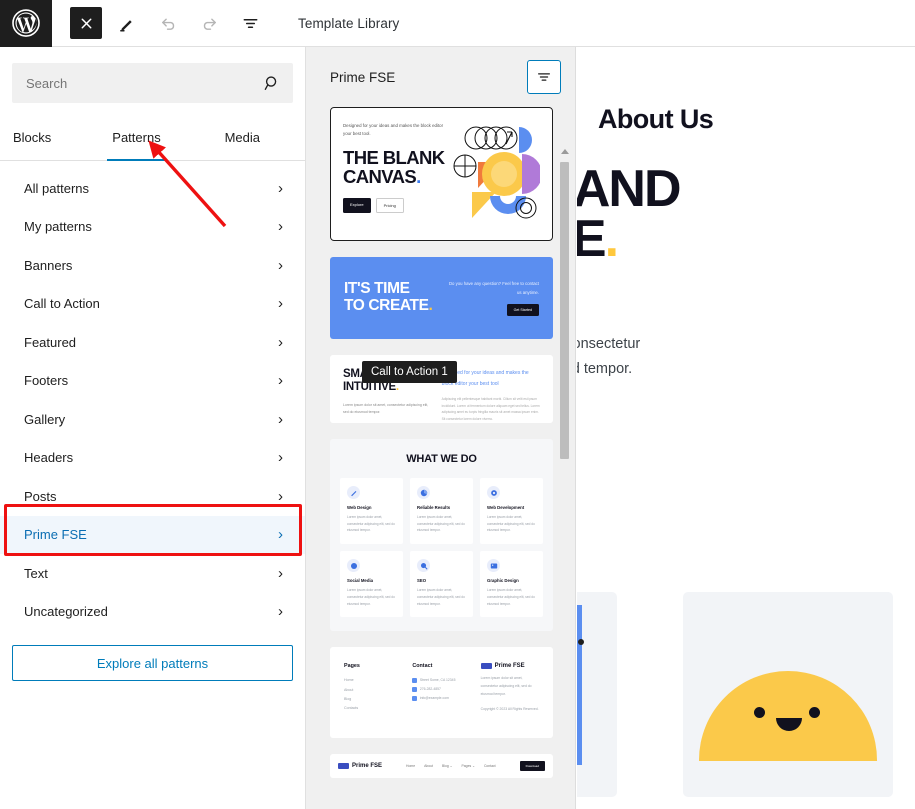  Describe the element at coordinates (36, 573) in the screenshot. I see `category-label: Text` at that location.